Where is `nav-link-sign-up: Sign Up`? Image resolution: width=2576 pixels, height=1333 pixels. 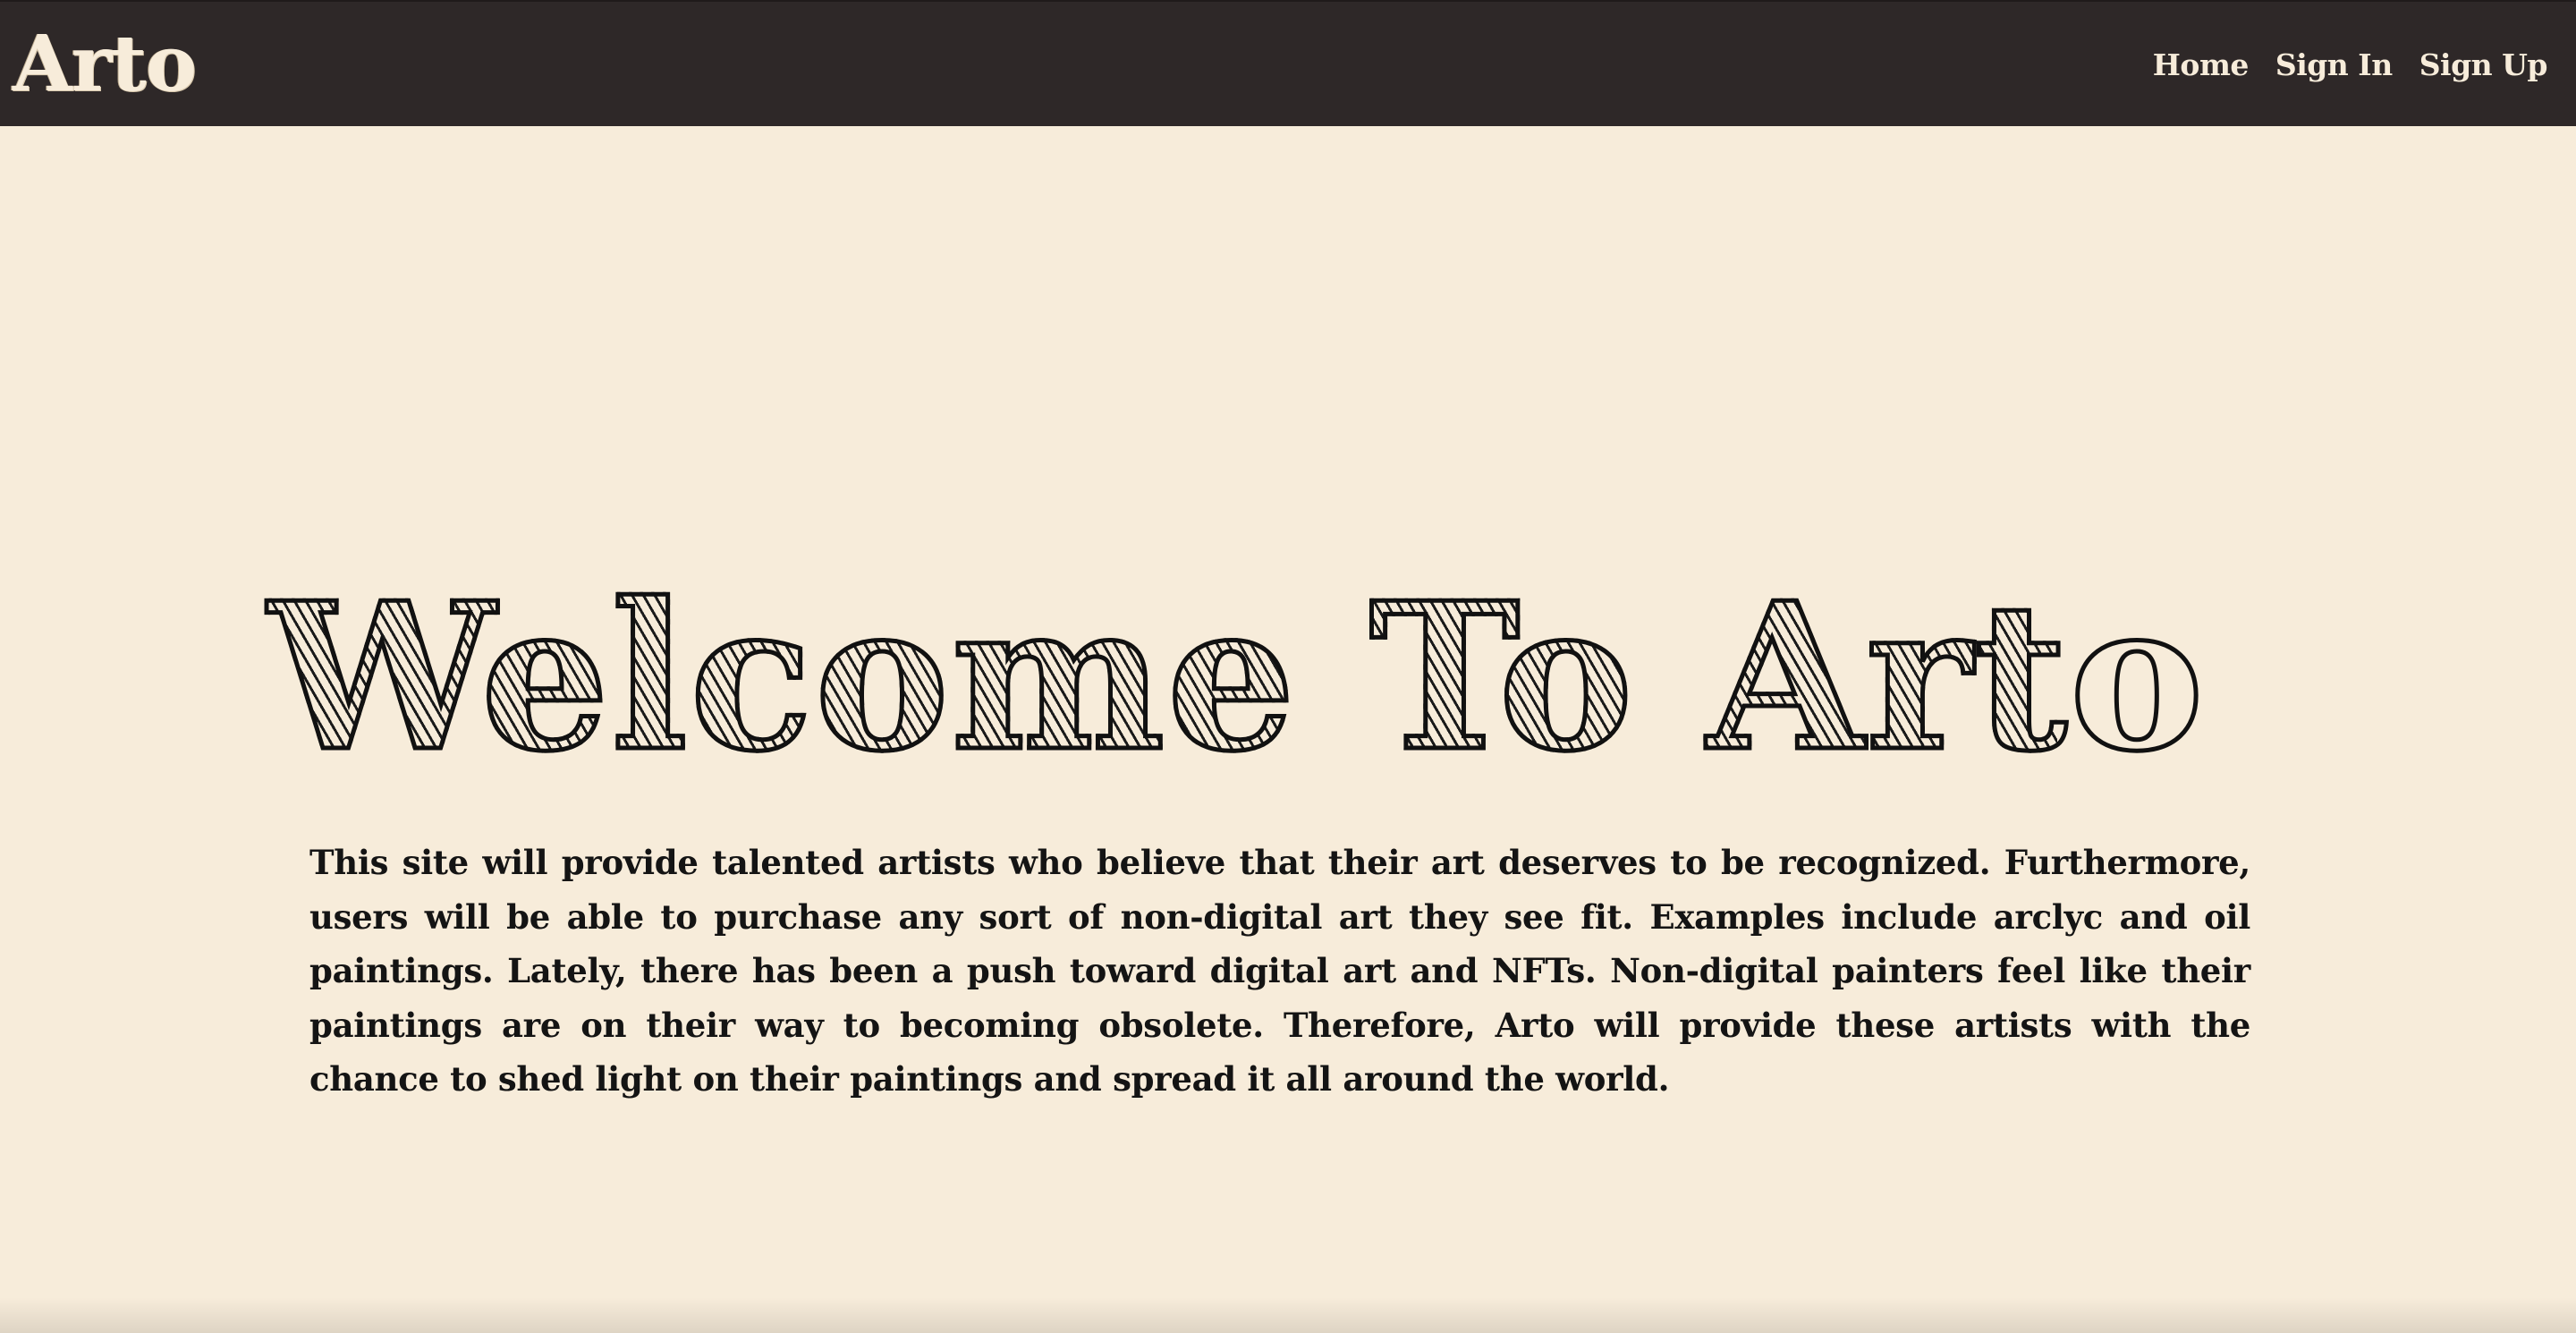
nav-link-sign-up: Sign Up is located at coordinates (2483, 64).